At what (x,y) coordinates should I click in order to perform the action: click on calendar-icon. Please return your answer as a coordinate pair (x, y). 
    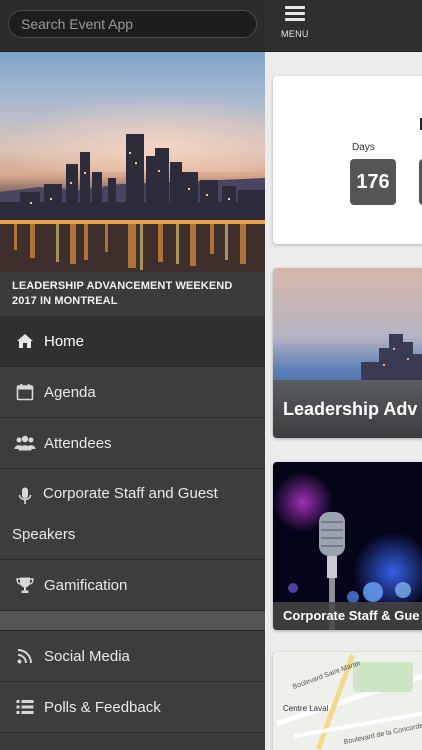
    Looking at the image, I should click on (25, 392).